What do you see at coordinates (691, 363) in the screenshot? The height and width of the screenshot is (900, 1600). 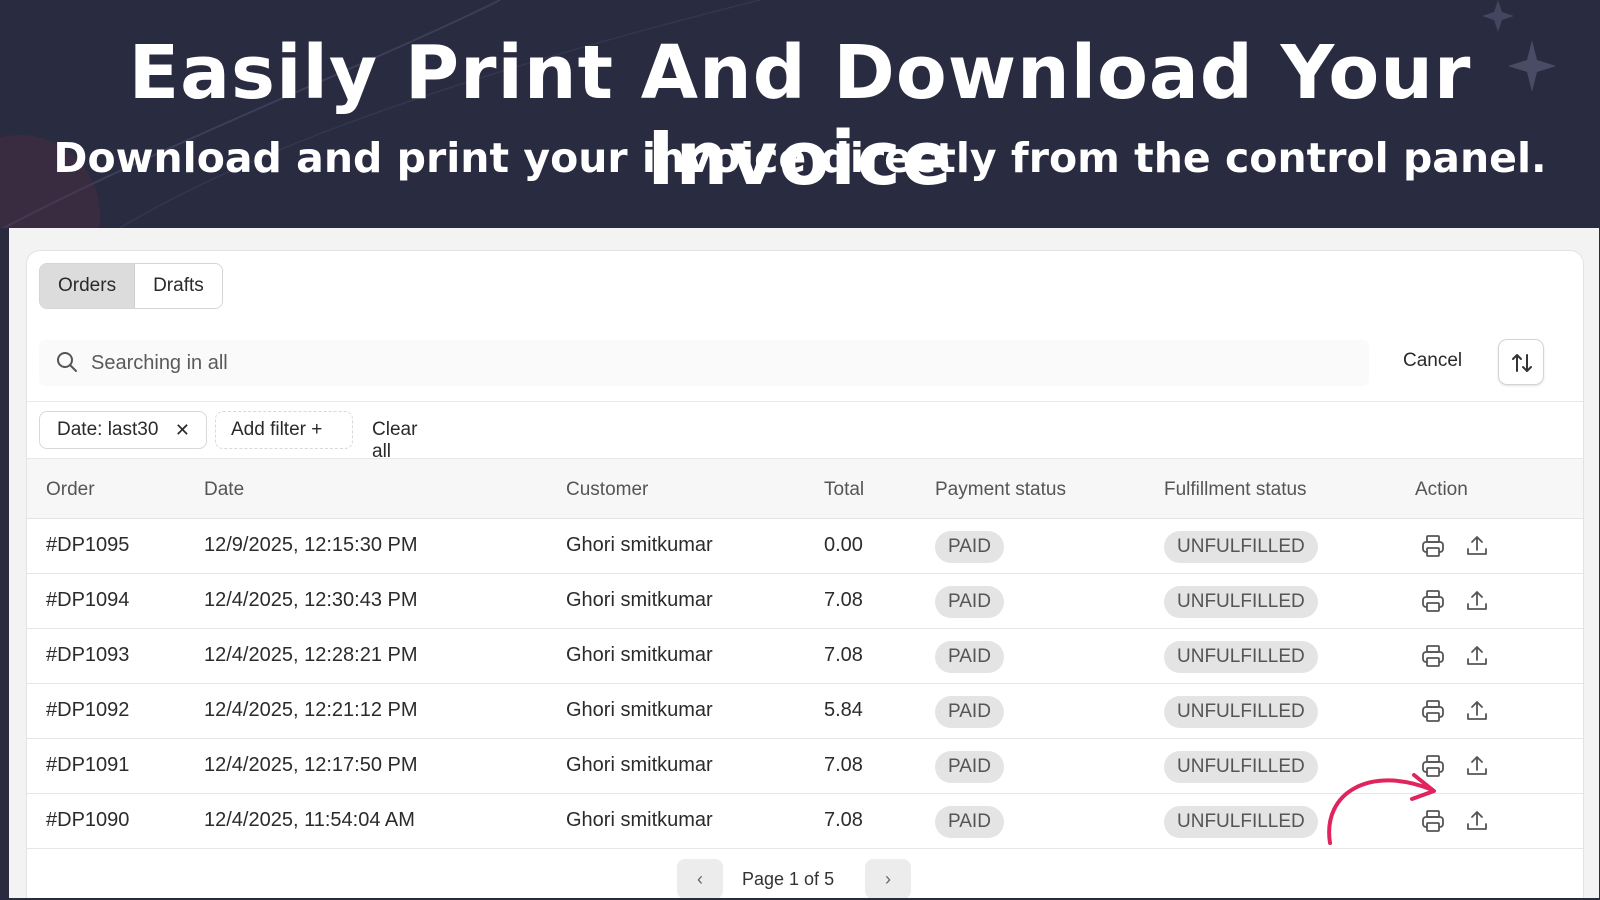 I see `search-input` at bounding box center [691, 363].